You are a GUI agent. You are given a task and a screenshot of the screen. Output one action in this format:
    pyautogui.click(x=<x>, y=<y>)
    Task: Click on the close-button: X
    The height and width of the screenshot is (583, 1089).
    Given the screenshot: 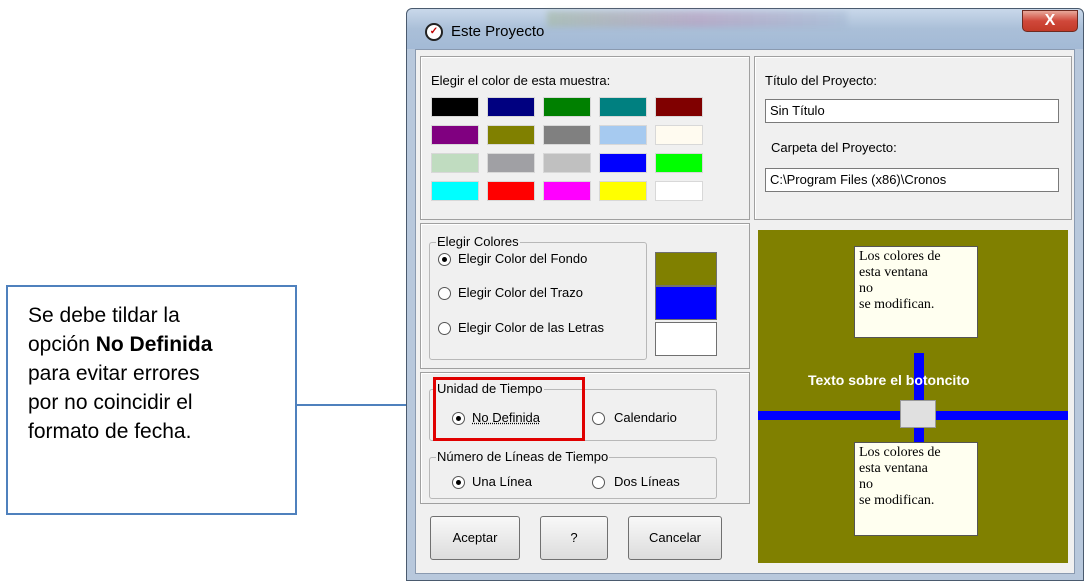 What is the action you would take?
    pyautogui.click(x=1050, y=21)
    